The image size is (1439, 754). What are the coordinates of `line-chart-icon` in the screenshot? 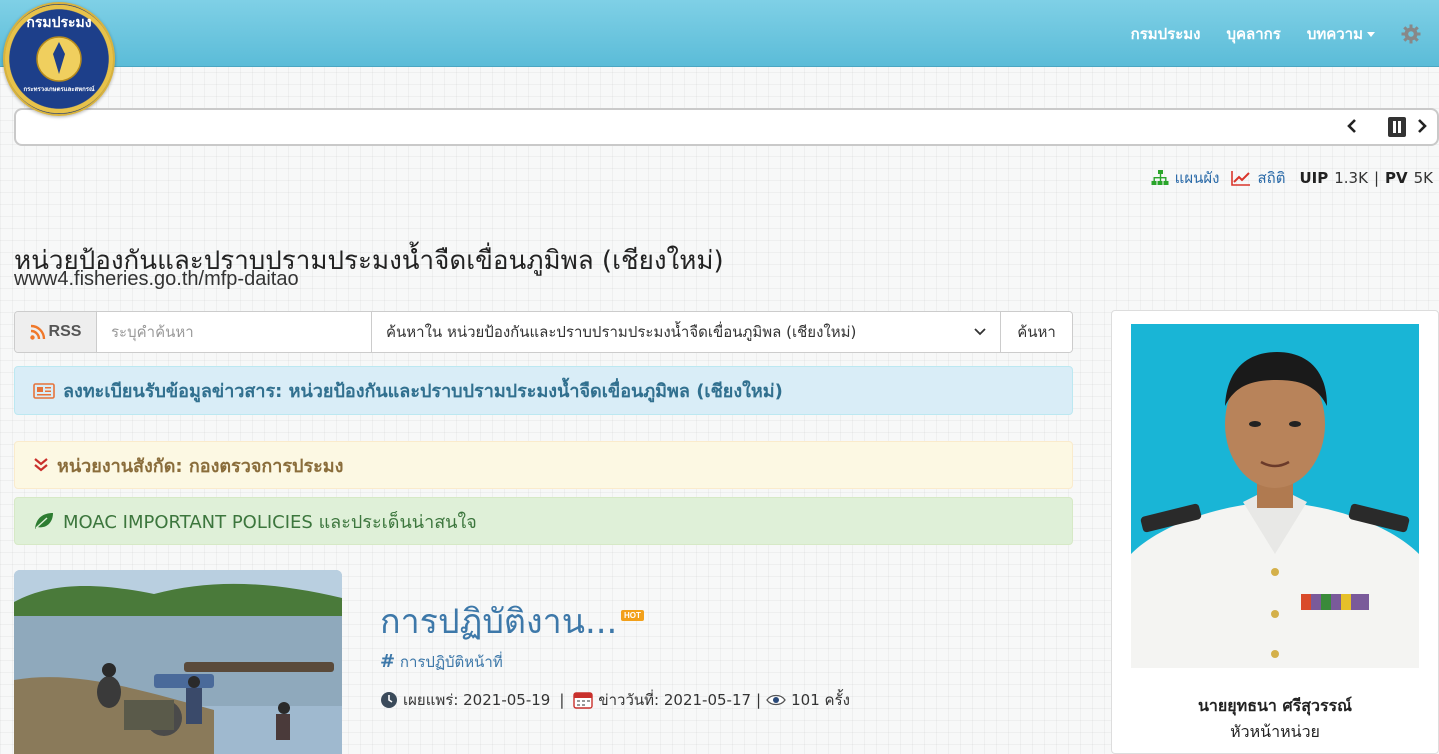 It's located at (1241, 178).